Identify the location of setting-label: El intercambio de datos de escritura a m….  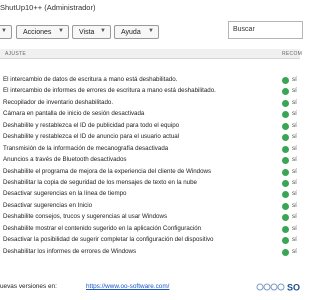
(90, 79).